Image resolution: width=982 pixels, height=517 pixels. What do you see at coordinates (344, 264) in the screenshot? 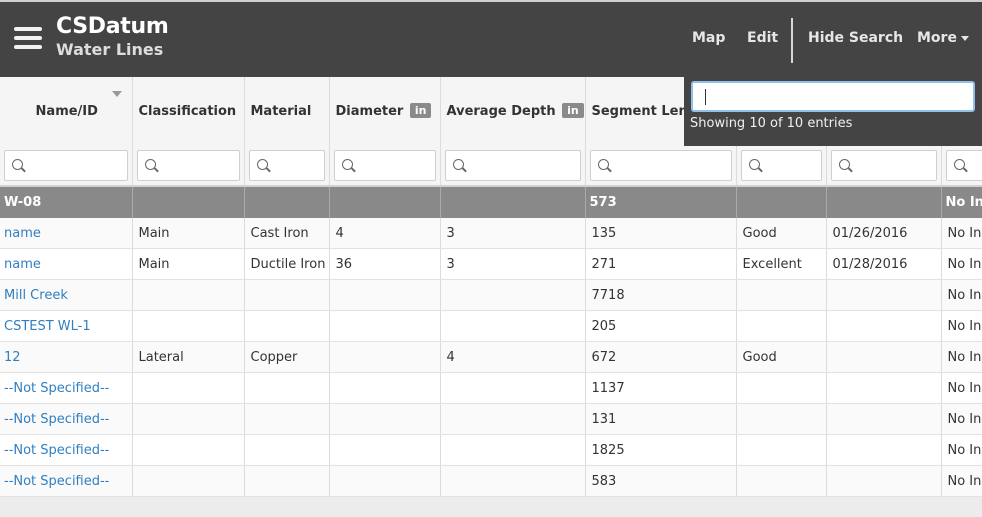
I see `cell-value: 36` at bounding box center [344, 264].